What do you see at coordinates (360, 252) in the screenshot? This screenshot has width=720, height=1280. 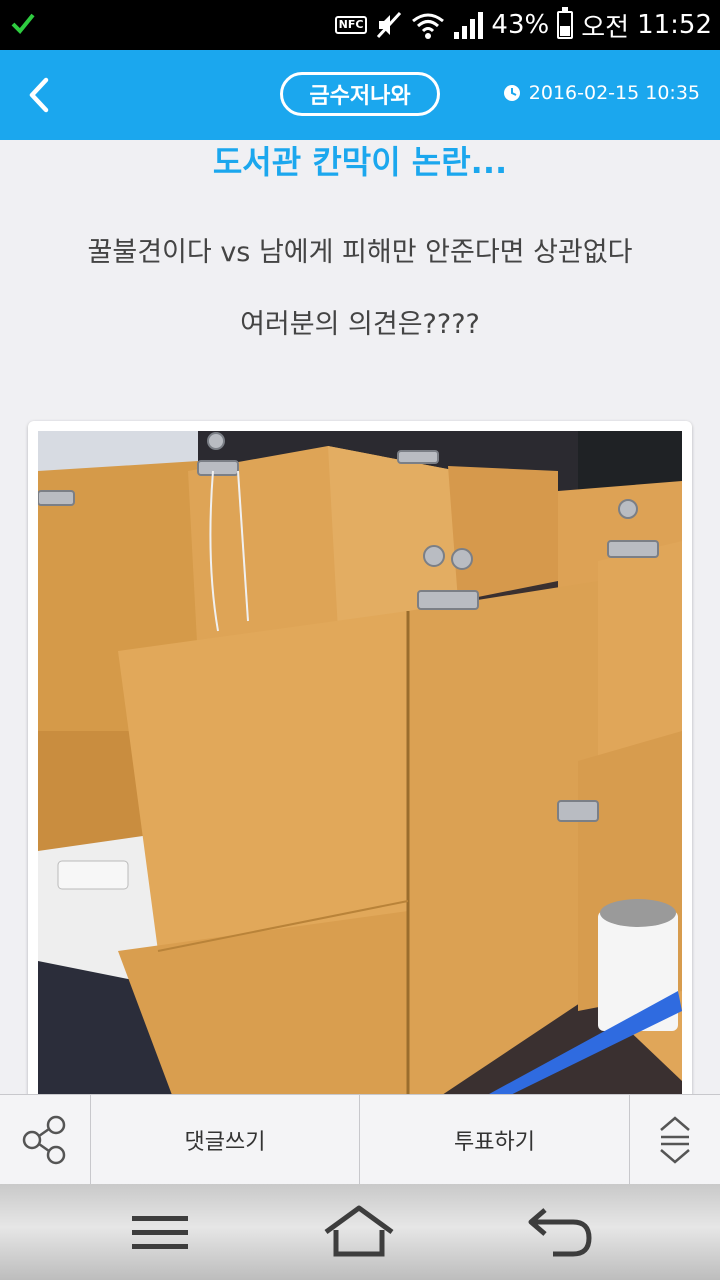 I see `post-body-line: 꿀불견이다 vs 남에게 피해만 안준다면 상관없다` at bounding box center [360, 252].